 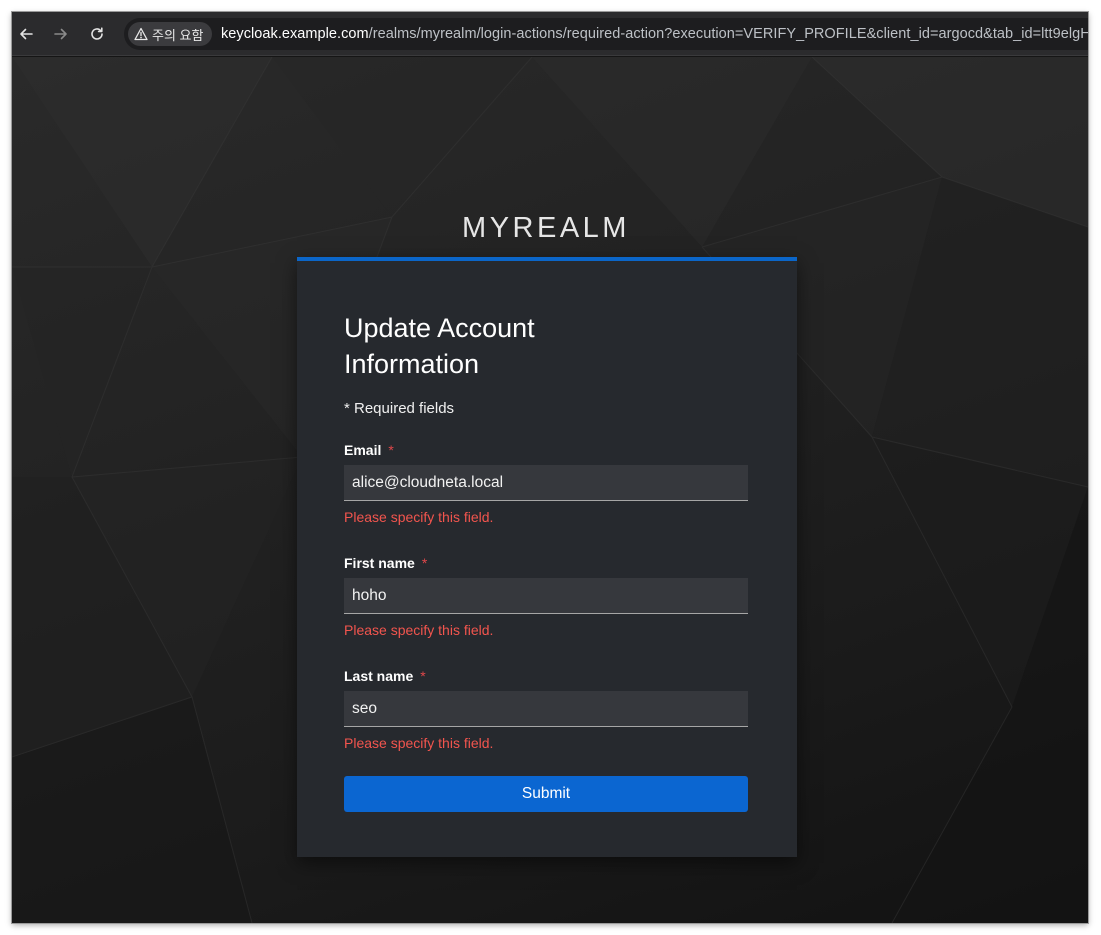 I want to click on reload-icon, so click(x=97, y=33).